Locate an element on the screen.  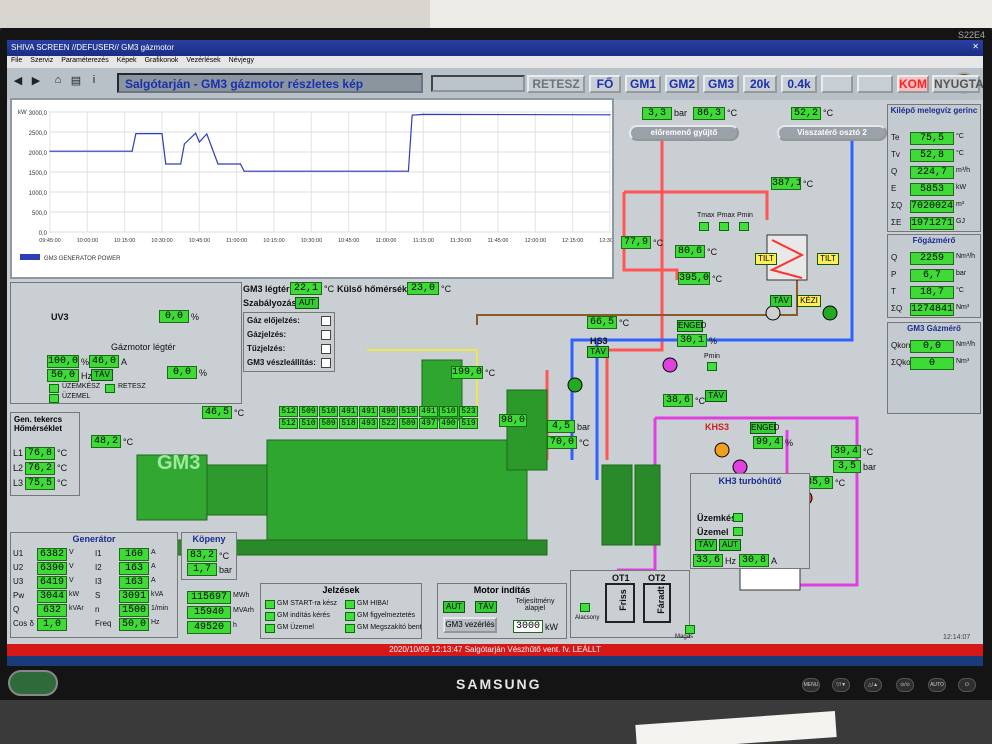
print-icon: ▤ is located at coordinates (76, 81).